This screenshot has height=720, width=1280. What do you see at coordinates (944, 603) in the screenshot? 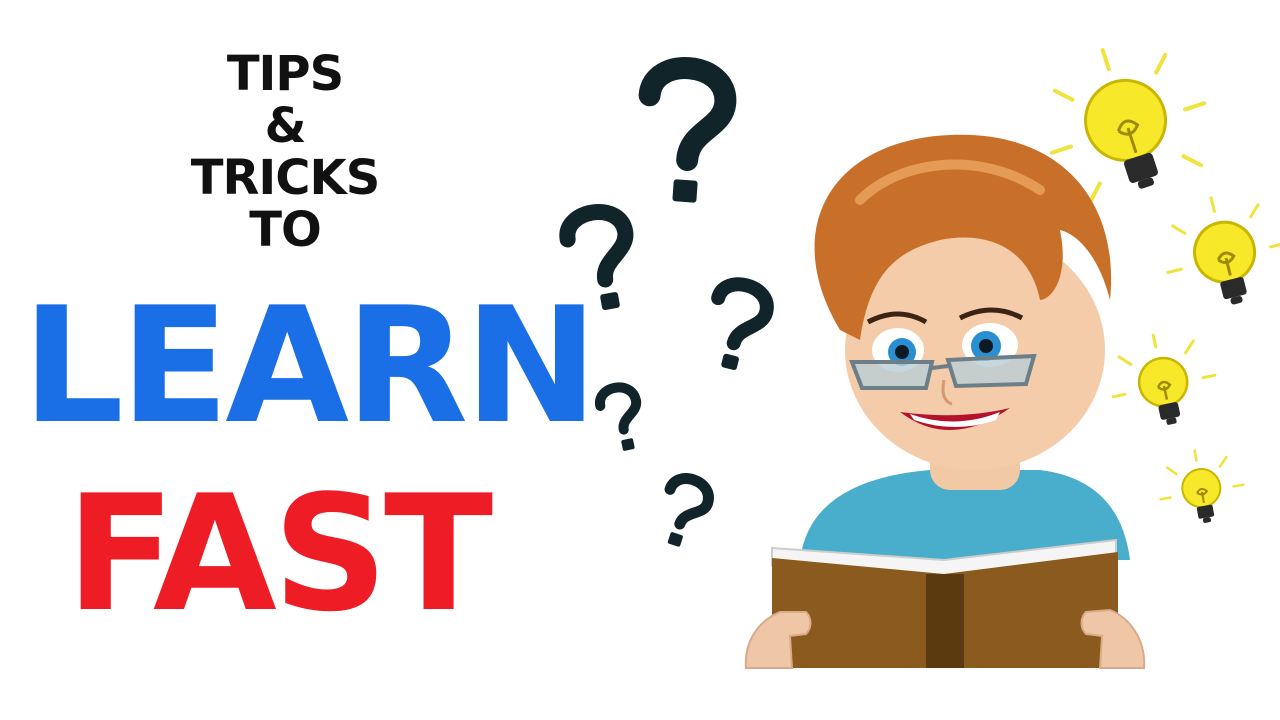
I see `open-book` at bounding box center [944, 603].